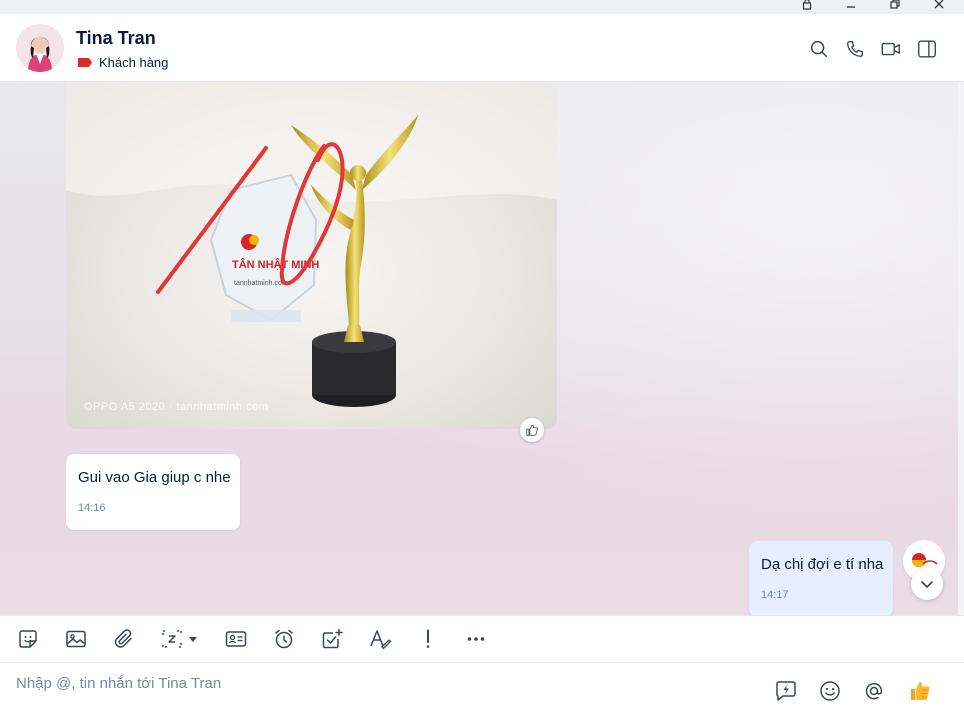  I want to click on tag-label: Khách hàng, so click(134, 62).